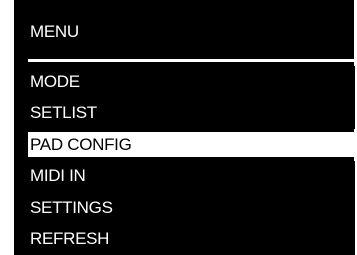  Describe the element at coordinates (191, 82) in the screenshot. I see `menu-item-mode: MODE` at that location.